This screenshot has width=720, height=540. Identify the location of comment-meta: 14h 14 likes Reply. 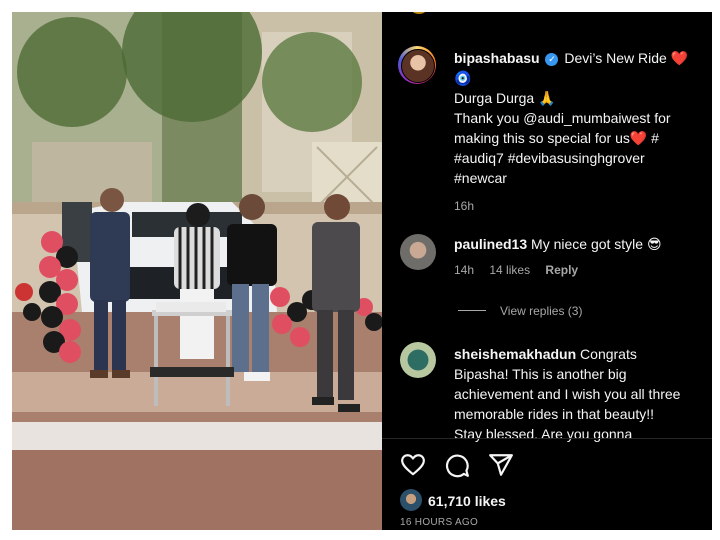
(579, 270).